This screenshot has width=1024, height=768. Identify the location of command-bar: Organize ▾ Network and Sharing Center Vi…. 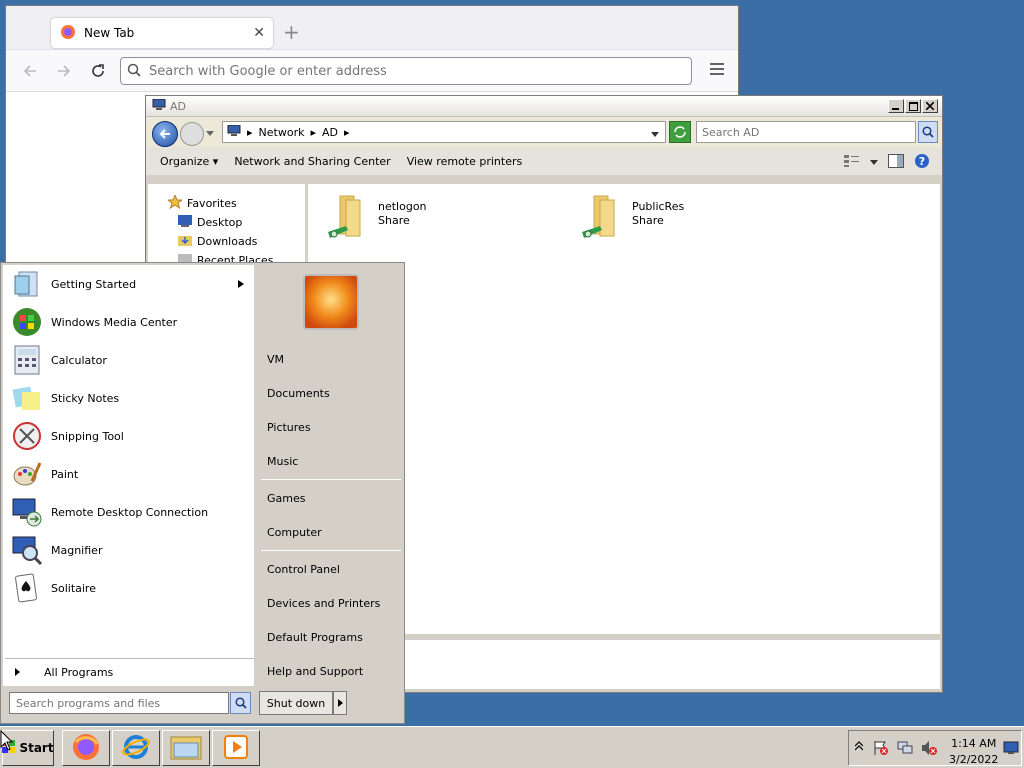
(544, 161).